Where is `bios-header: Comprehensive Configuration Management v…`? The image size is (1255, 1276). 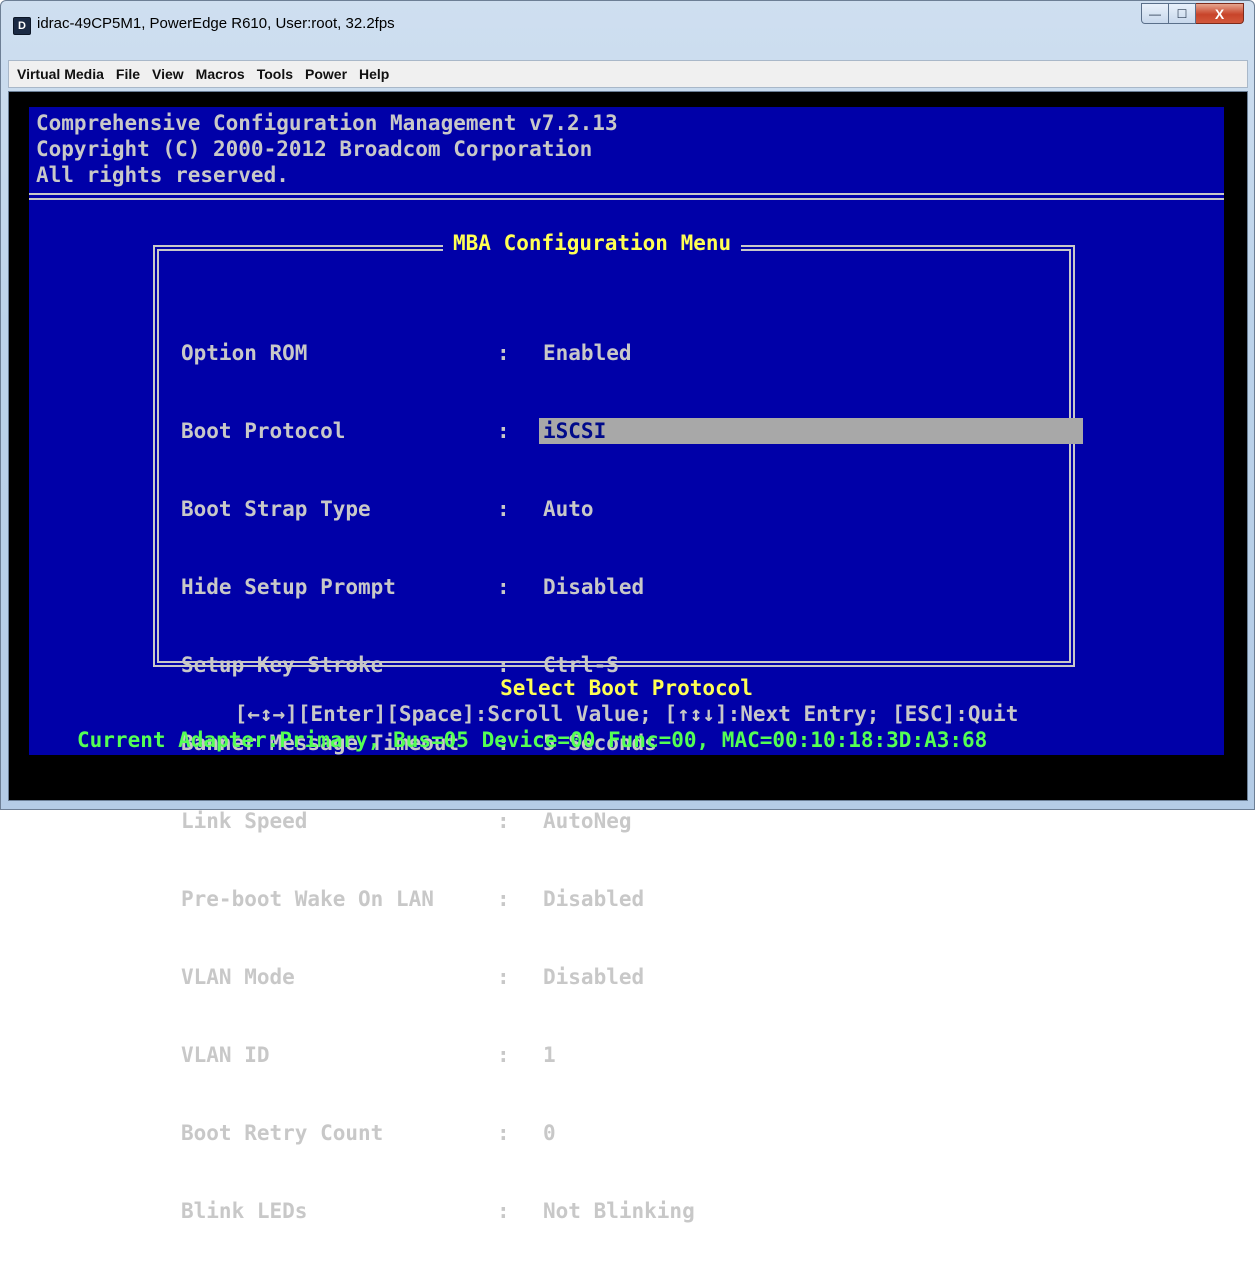 bios-header: Comprehensive Configuration Management v… is located at coordinates (327, 149).